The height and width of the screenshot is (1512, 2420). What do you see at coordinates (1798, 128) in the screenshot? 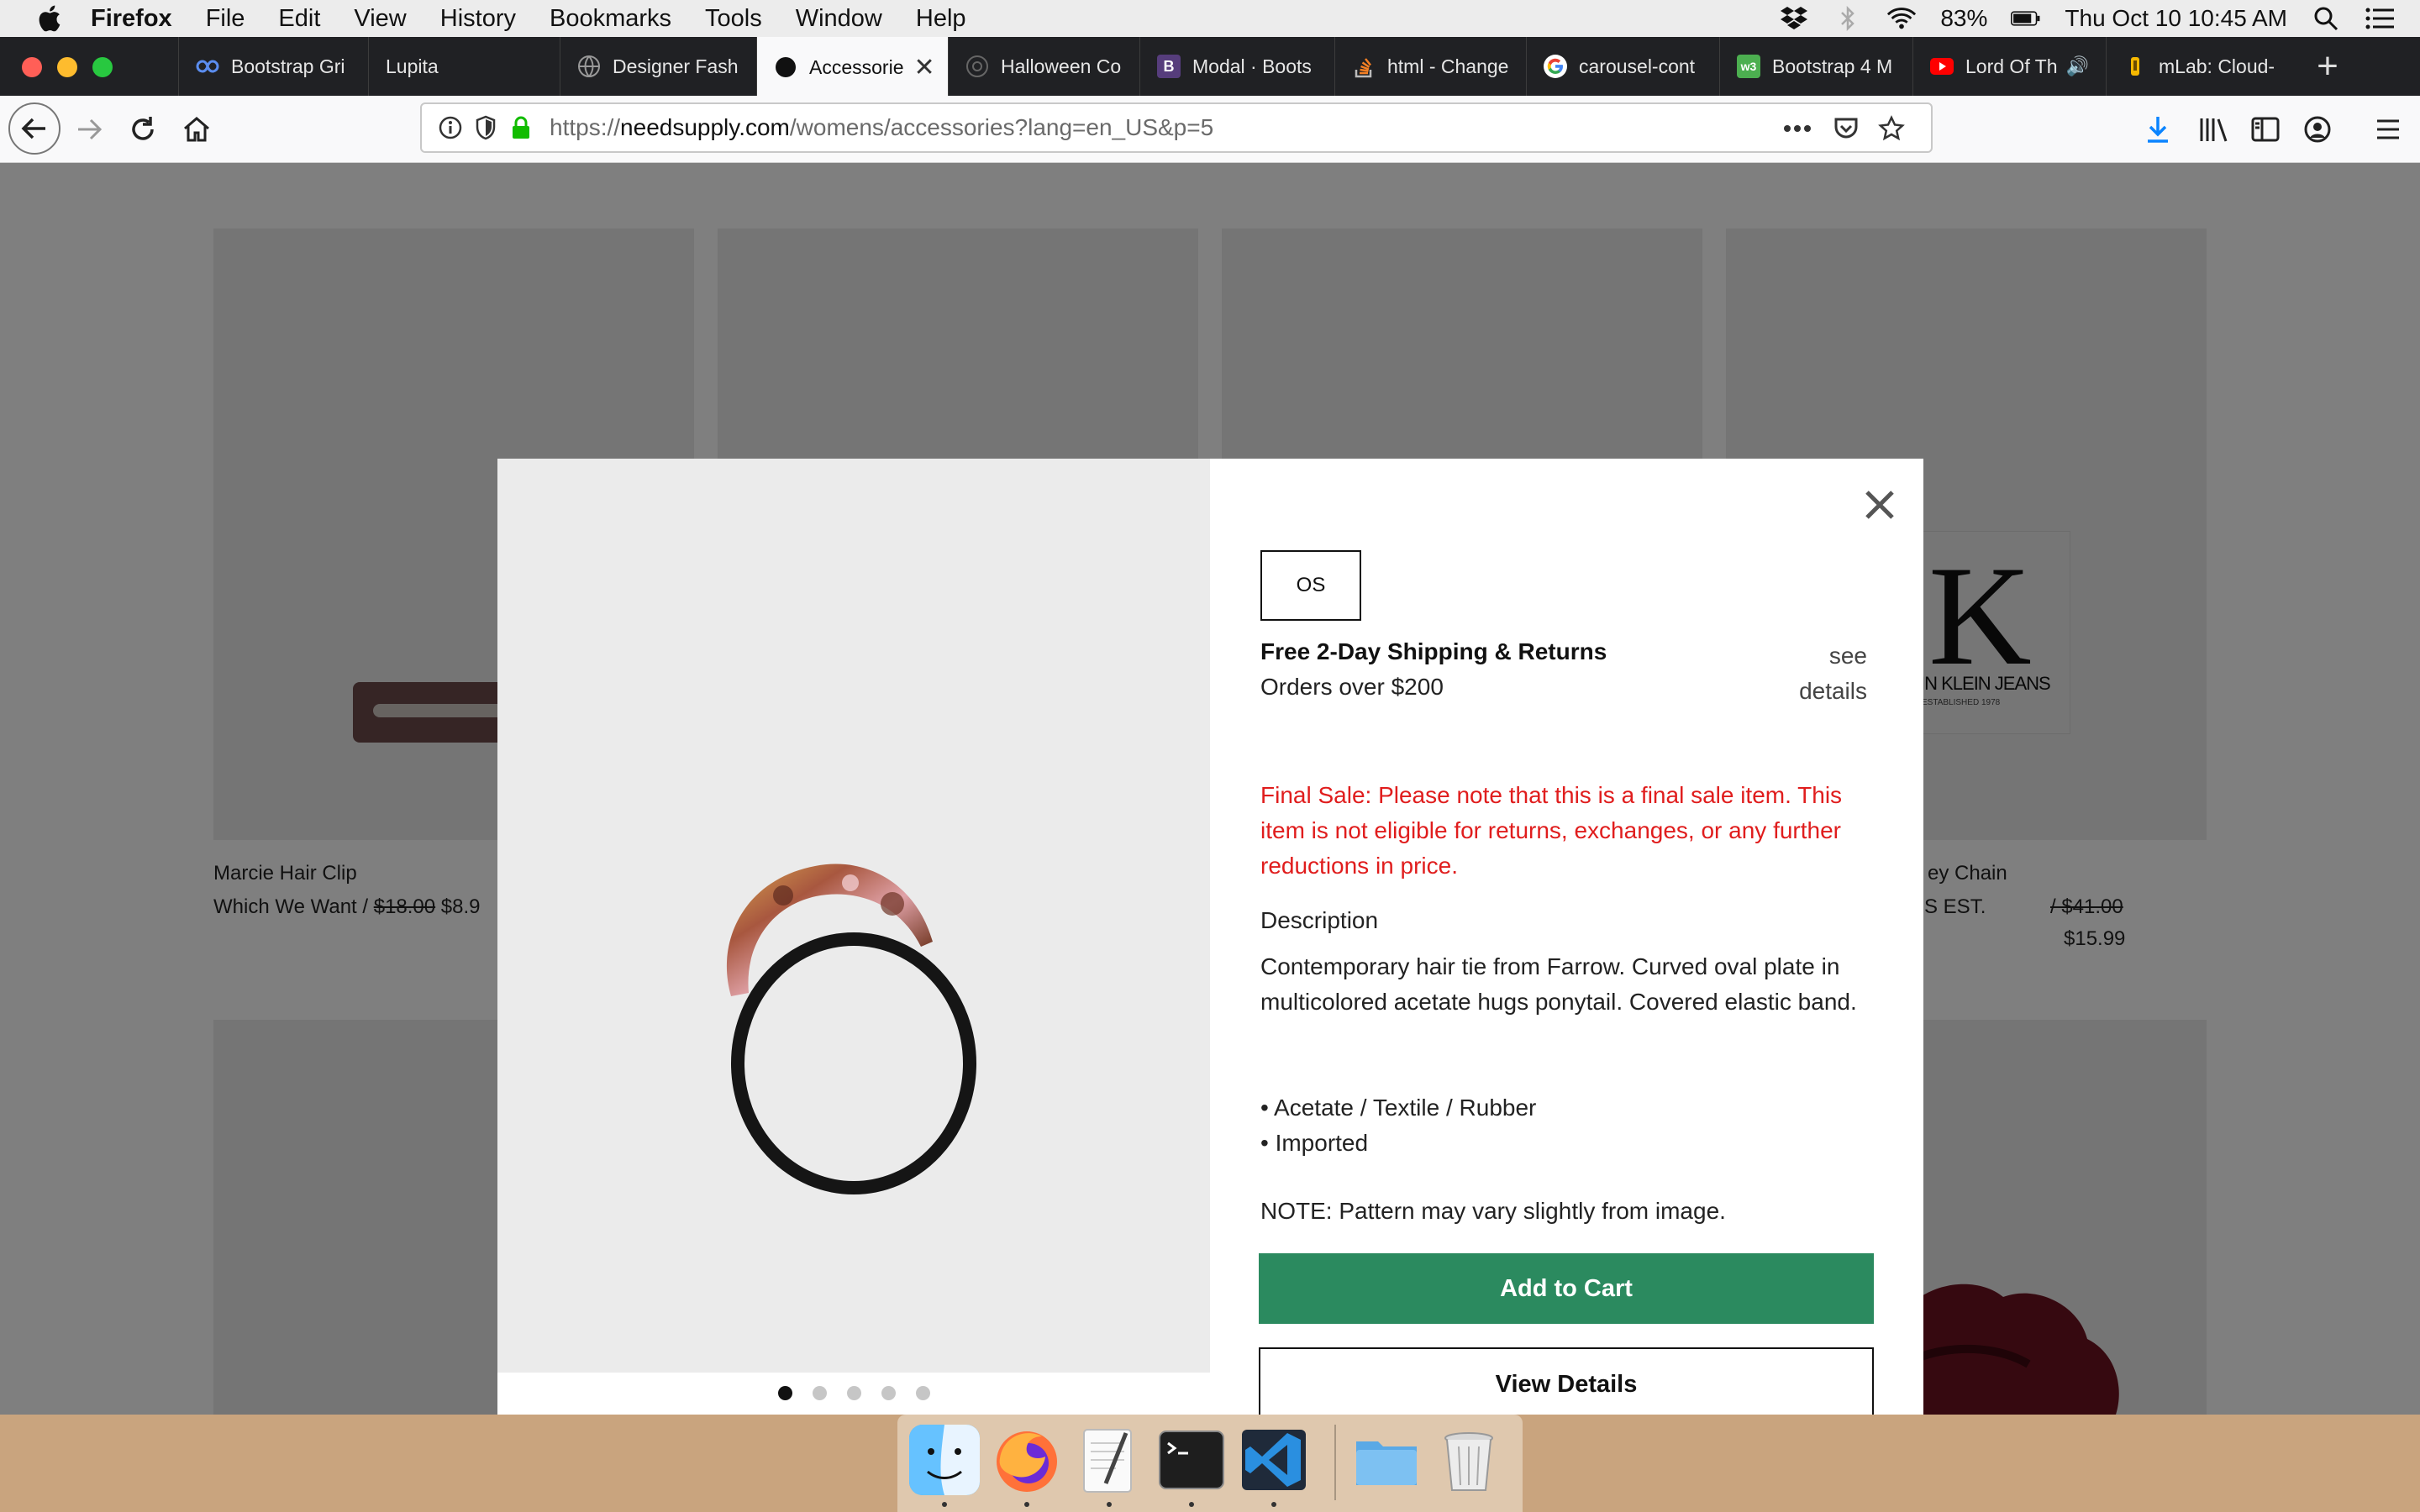
I see `page-actions-icon` at bounding box center [1798, 128].